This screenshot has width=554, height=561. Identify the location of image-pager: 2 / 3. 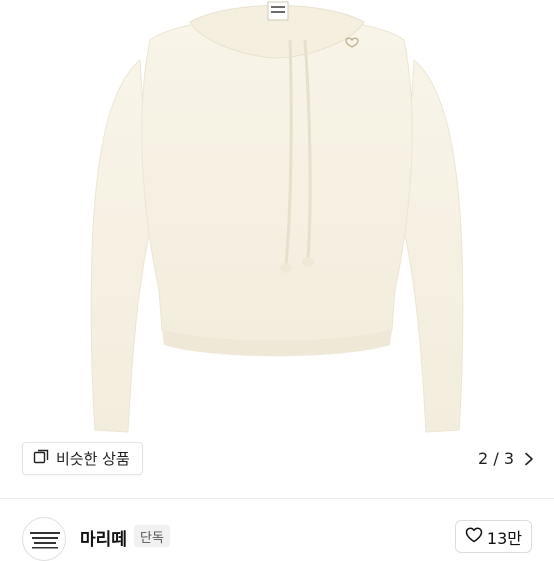
(506, 458).